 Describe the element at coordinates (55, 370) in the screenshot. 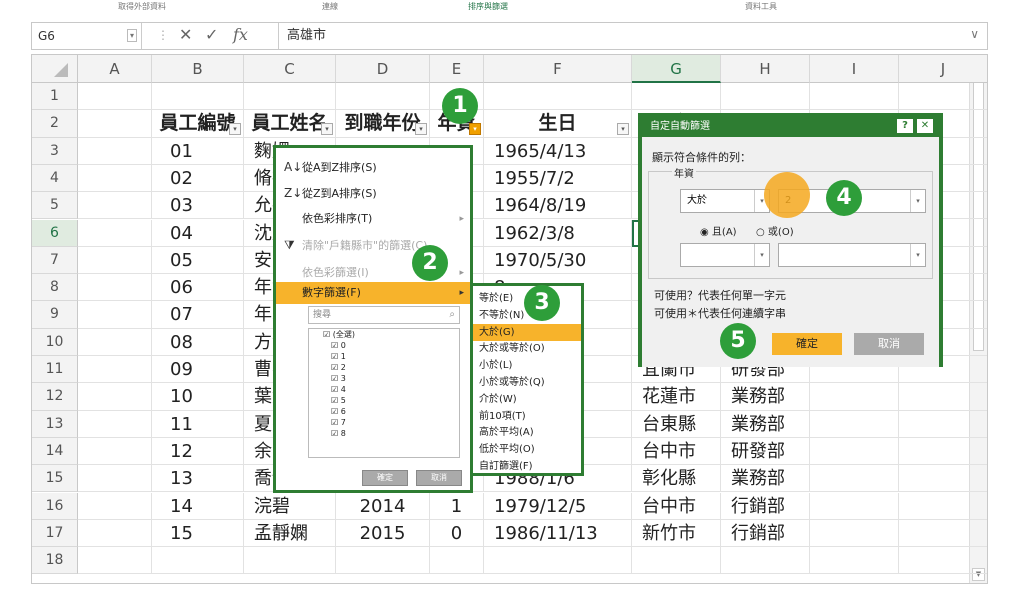

I see `row-header: 11` at that location.